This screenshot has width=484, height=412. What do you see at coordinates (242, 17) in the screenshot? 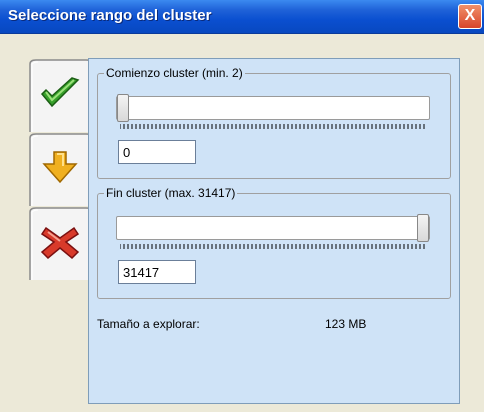
I see `title-bar: Seleccione rango del cluster X` at bounding box center [242, 17].